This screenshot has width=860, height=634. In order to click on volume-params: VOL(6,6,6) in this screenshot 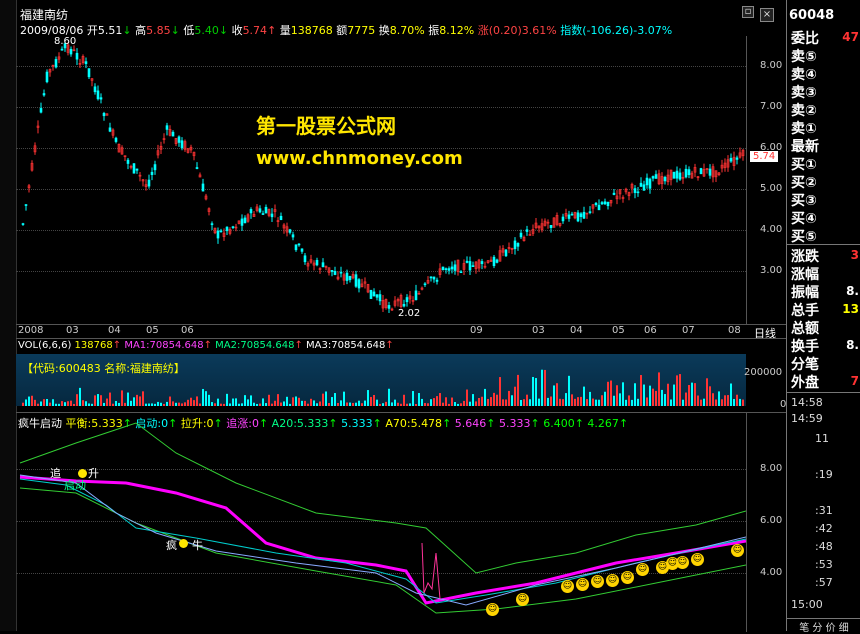, I will do `click(45, 345)`.